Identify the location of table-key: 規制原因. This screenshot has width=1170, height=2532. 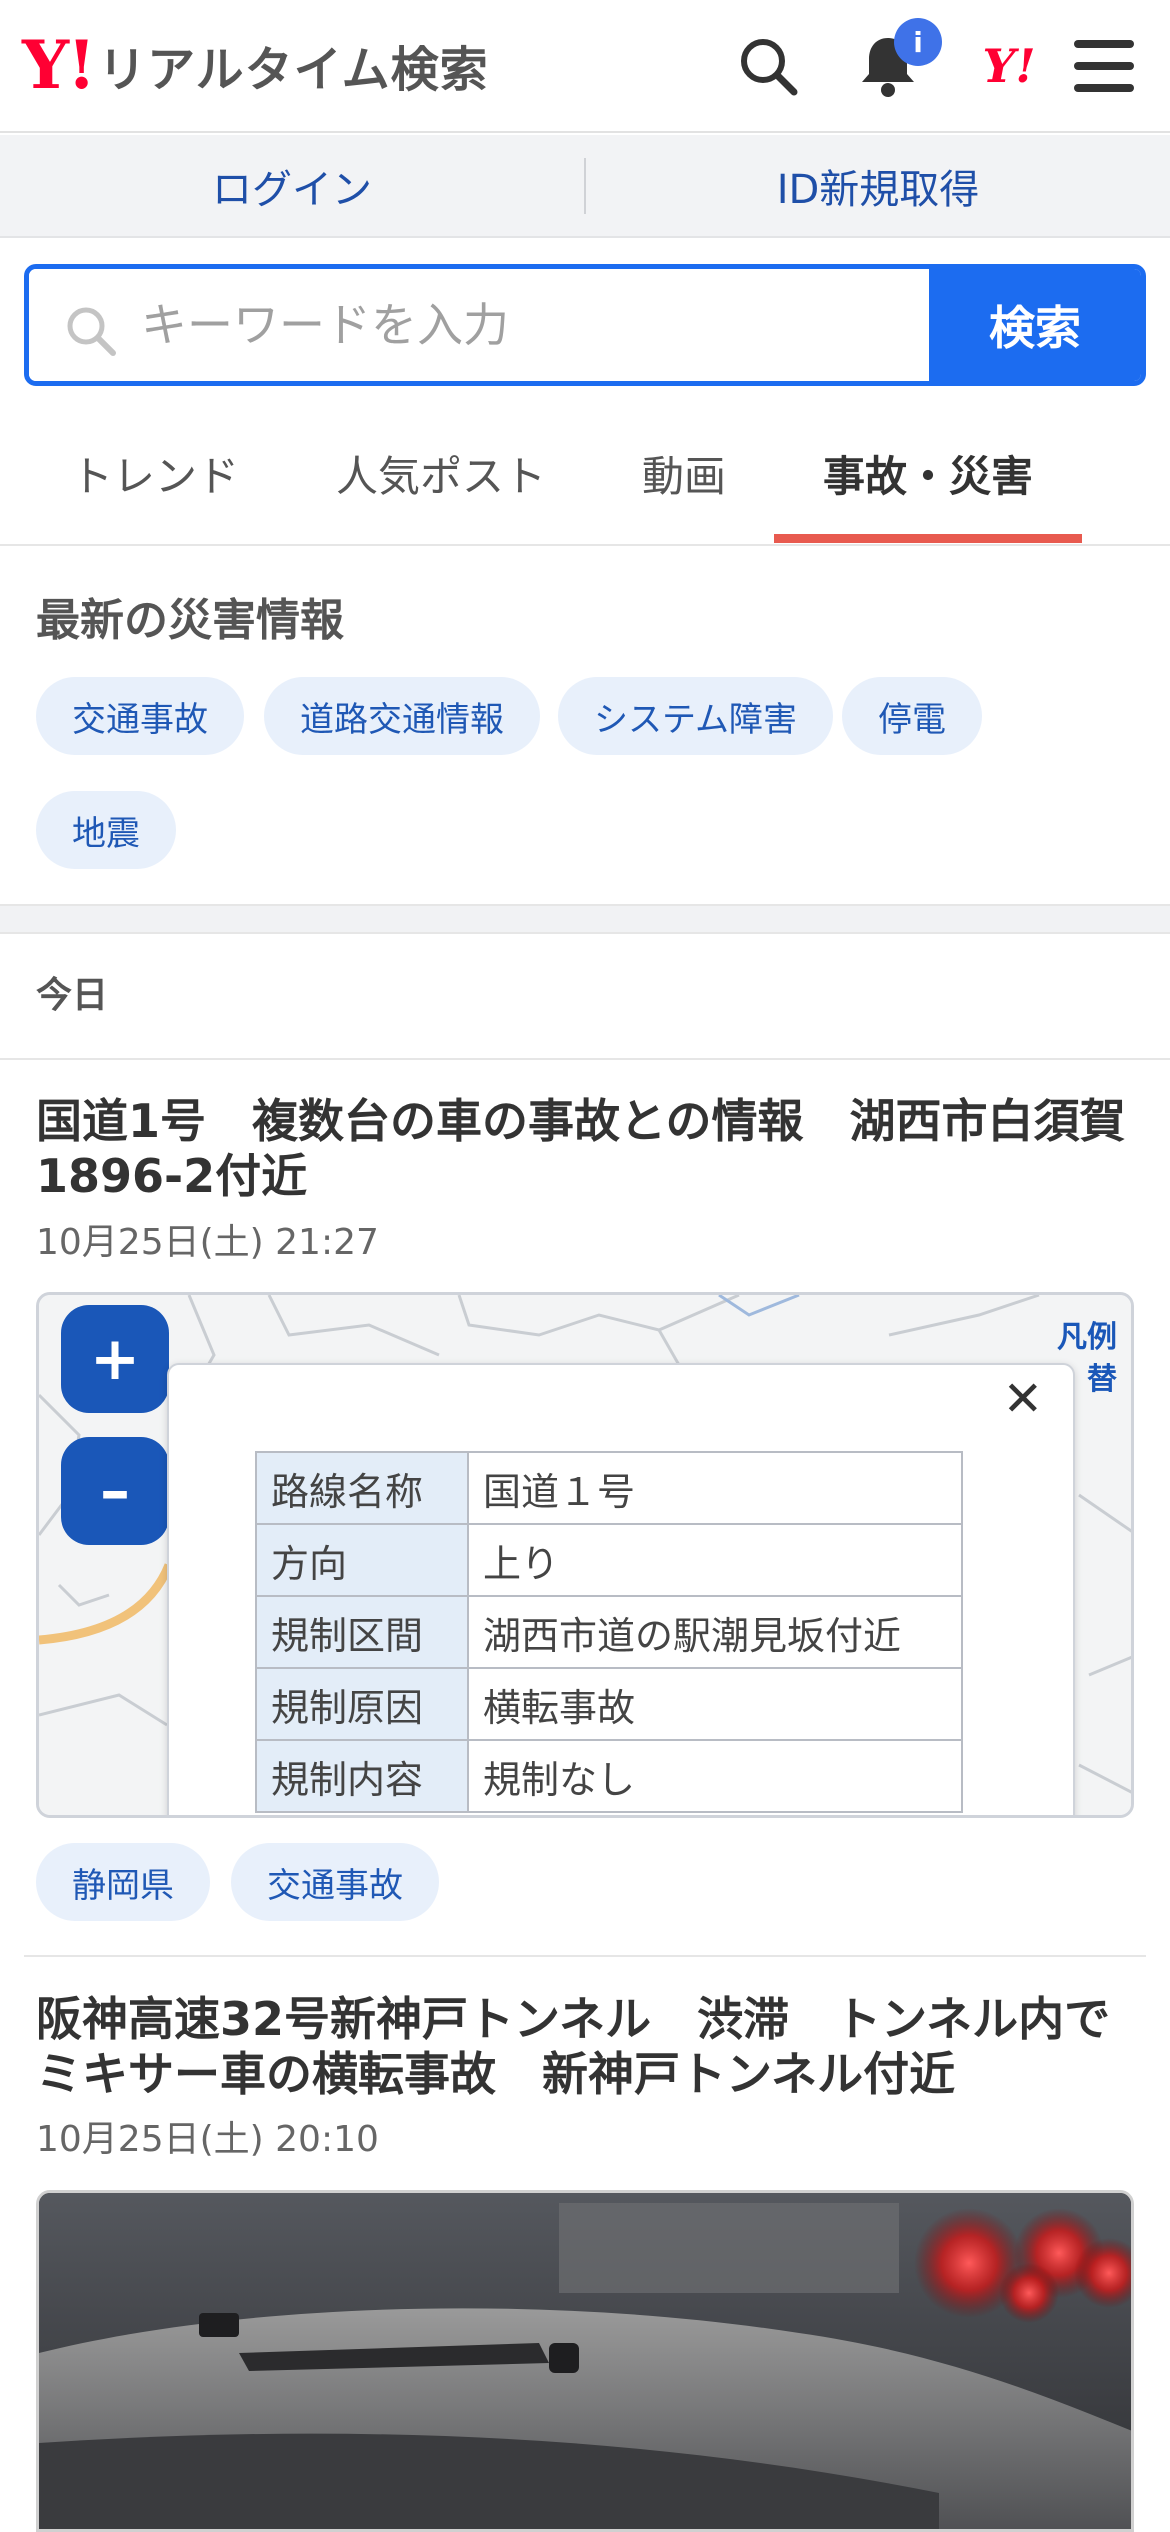
(362, 1704).